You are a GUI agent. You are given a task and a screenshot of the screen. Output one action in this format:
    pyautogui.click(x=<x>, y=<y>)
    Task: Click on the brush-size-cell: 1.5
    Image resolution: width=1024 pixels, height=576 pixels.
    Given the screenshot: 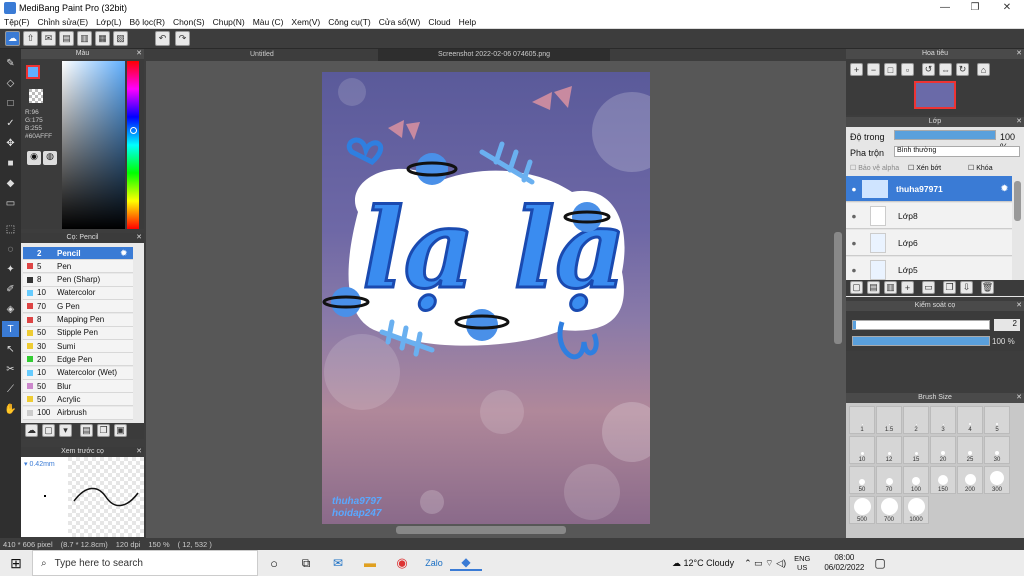 What is the action you would take?
    pyautogui.click(x=889, y=420)
    